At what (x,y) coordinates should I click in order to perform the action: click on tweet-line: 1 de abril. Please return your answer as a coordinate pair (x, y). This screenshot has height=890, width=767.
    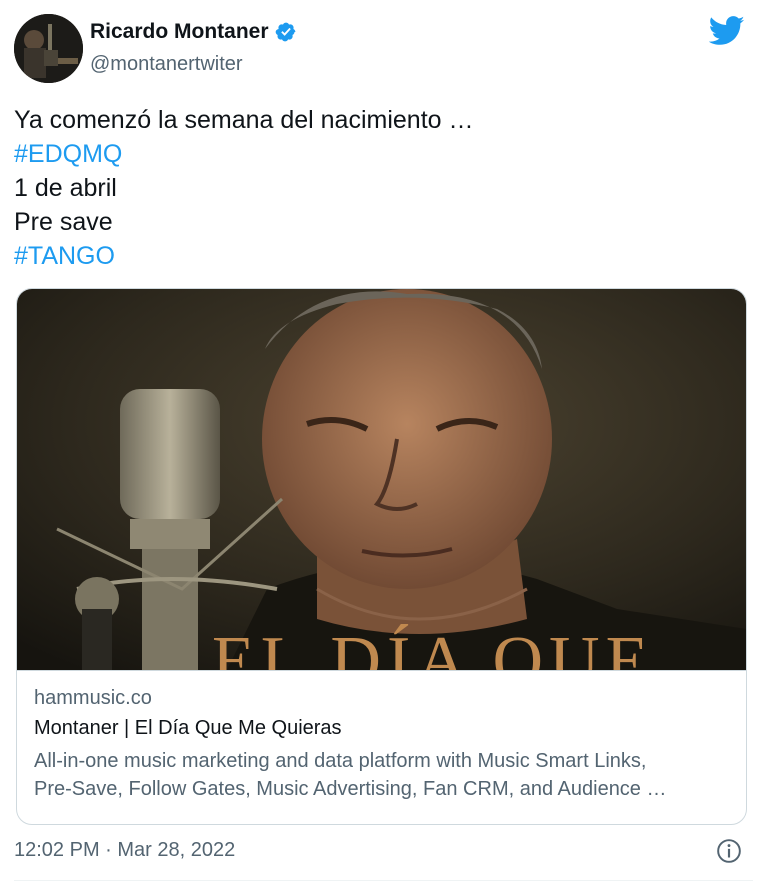
    Looking at the image, I should click on (65, 188).